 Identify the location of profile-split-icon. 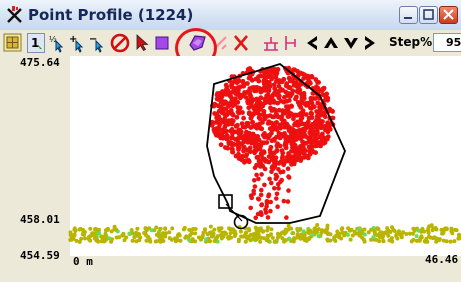
(290, 43).